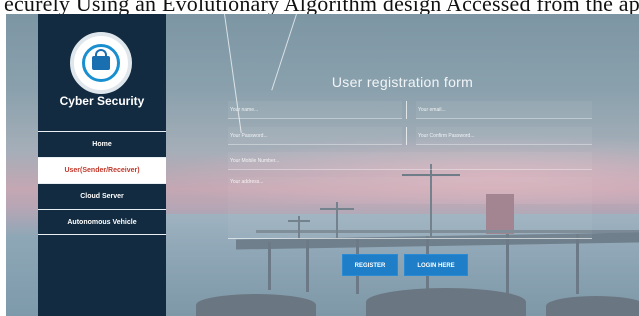  Describe the element at coordinates (102, 170) in the screenshot. I see `nav-item-user: User(Sender/Receiver)` at that location.